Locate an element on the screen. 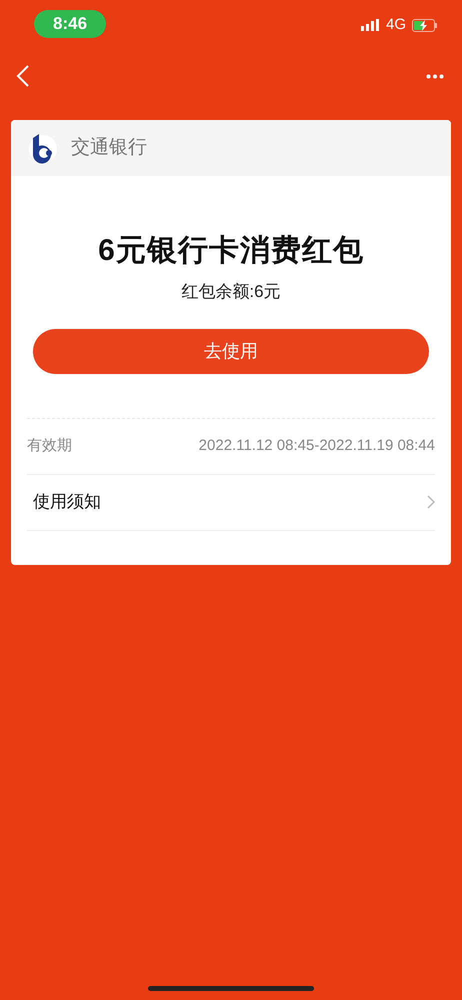 This screenshot has height=1000, width=462. network-label: 4G is located at coordinates (396, 25).